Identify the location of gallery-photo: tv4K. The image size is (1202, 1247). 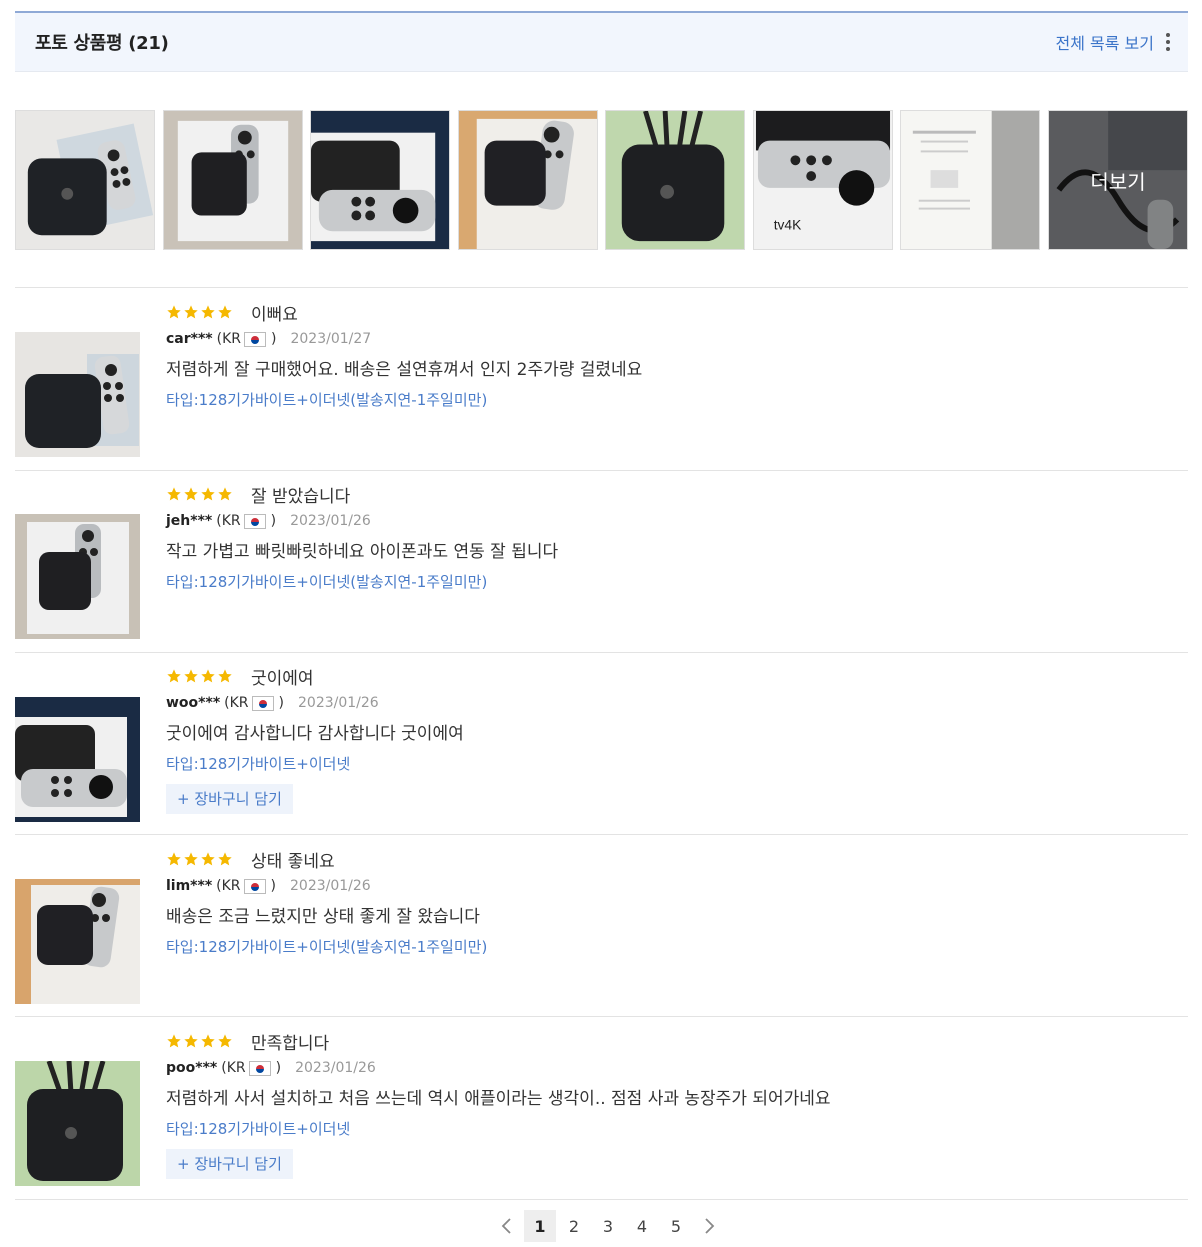
(823, 180).